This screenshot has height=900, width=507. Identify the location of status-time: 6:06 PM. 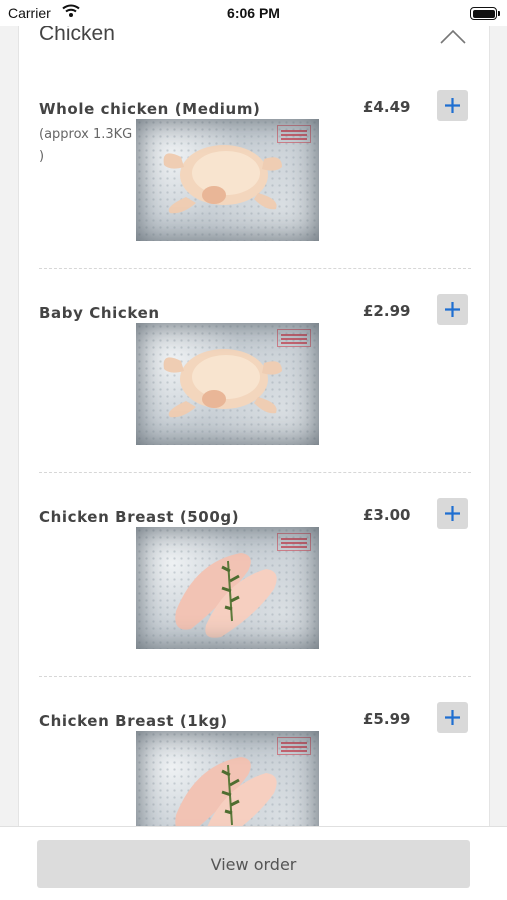
(253, 13).